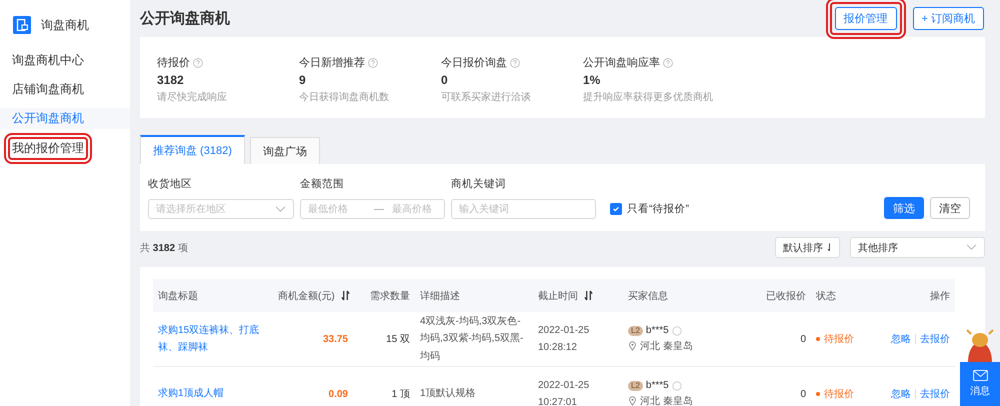 This screenshot has width=1000, height=406. What do you see at coordinates (192, 97) in the screenshot?
I see `stat-hint: 请尽快完成响应` at bounding box center [192, 97].